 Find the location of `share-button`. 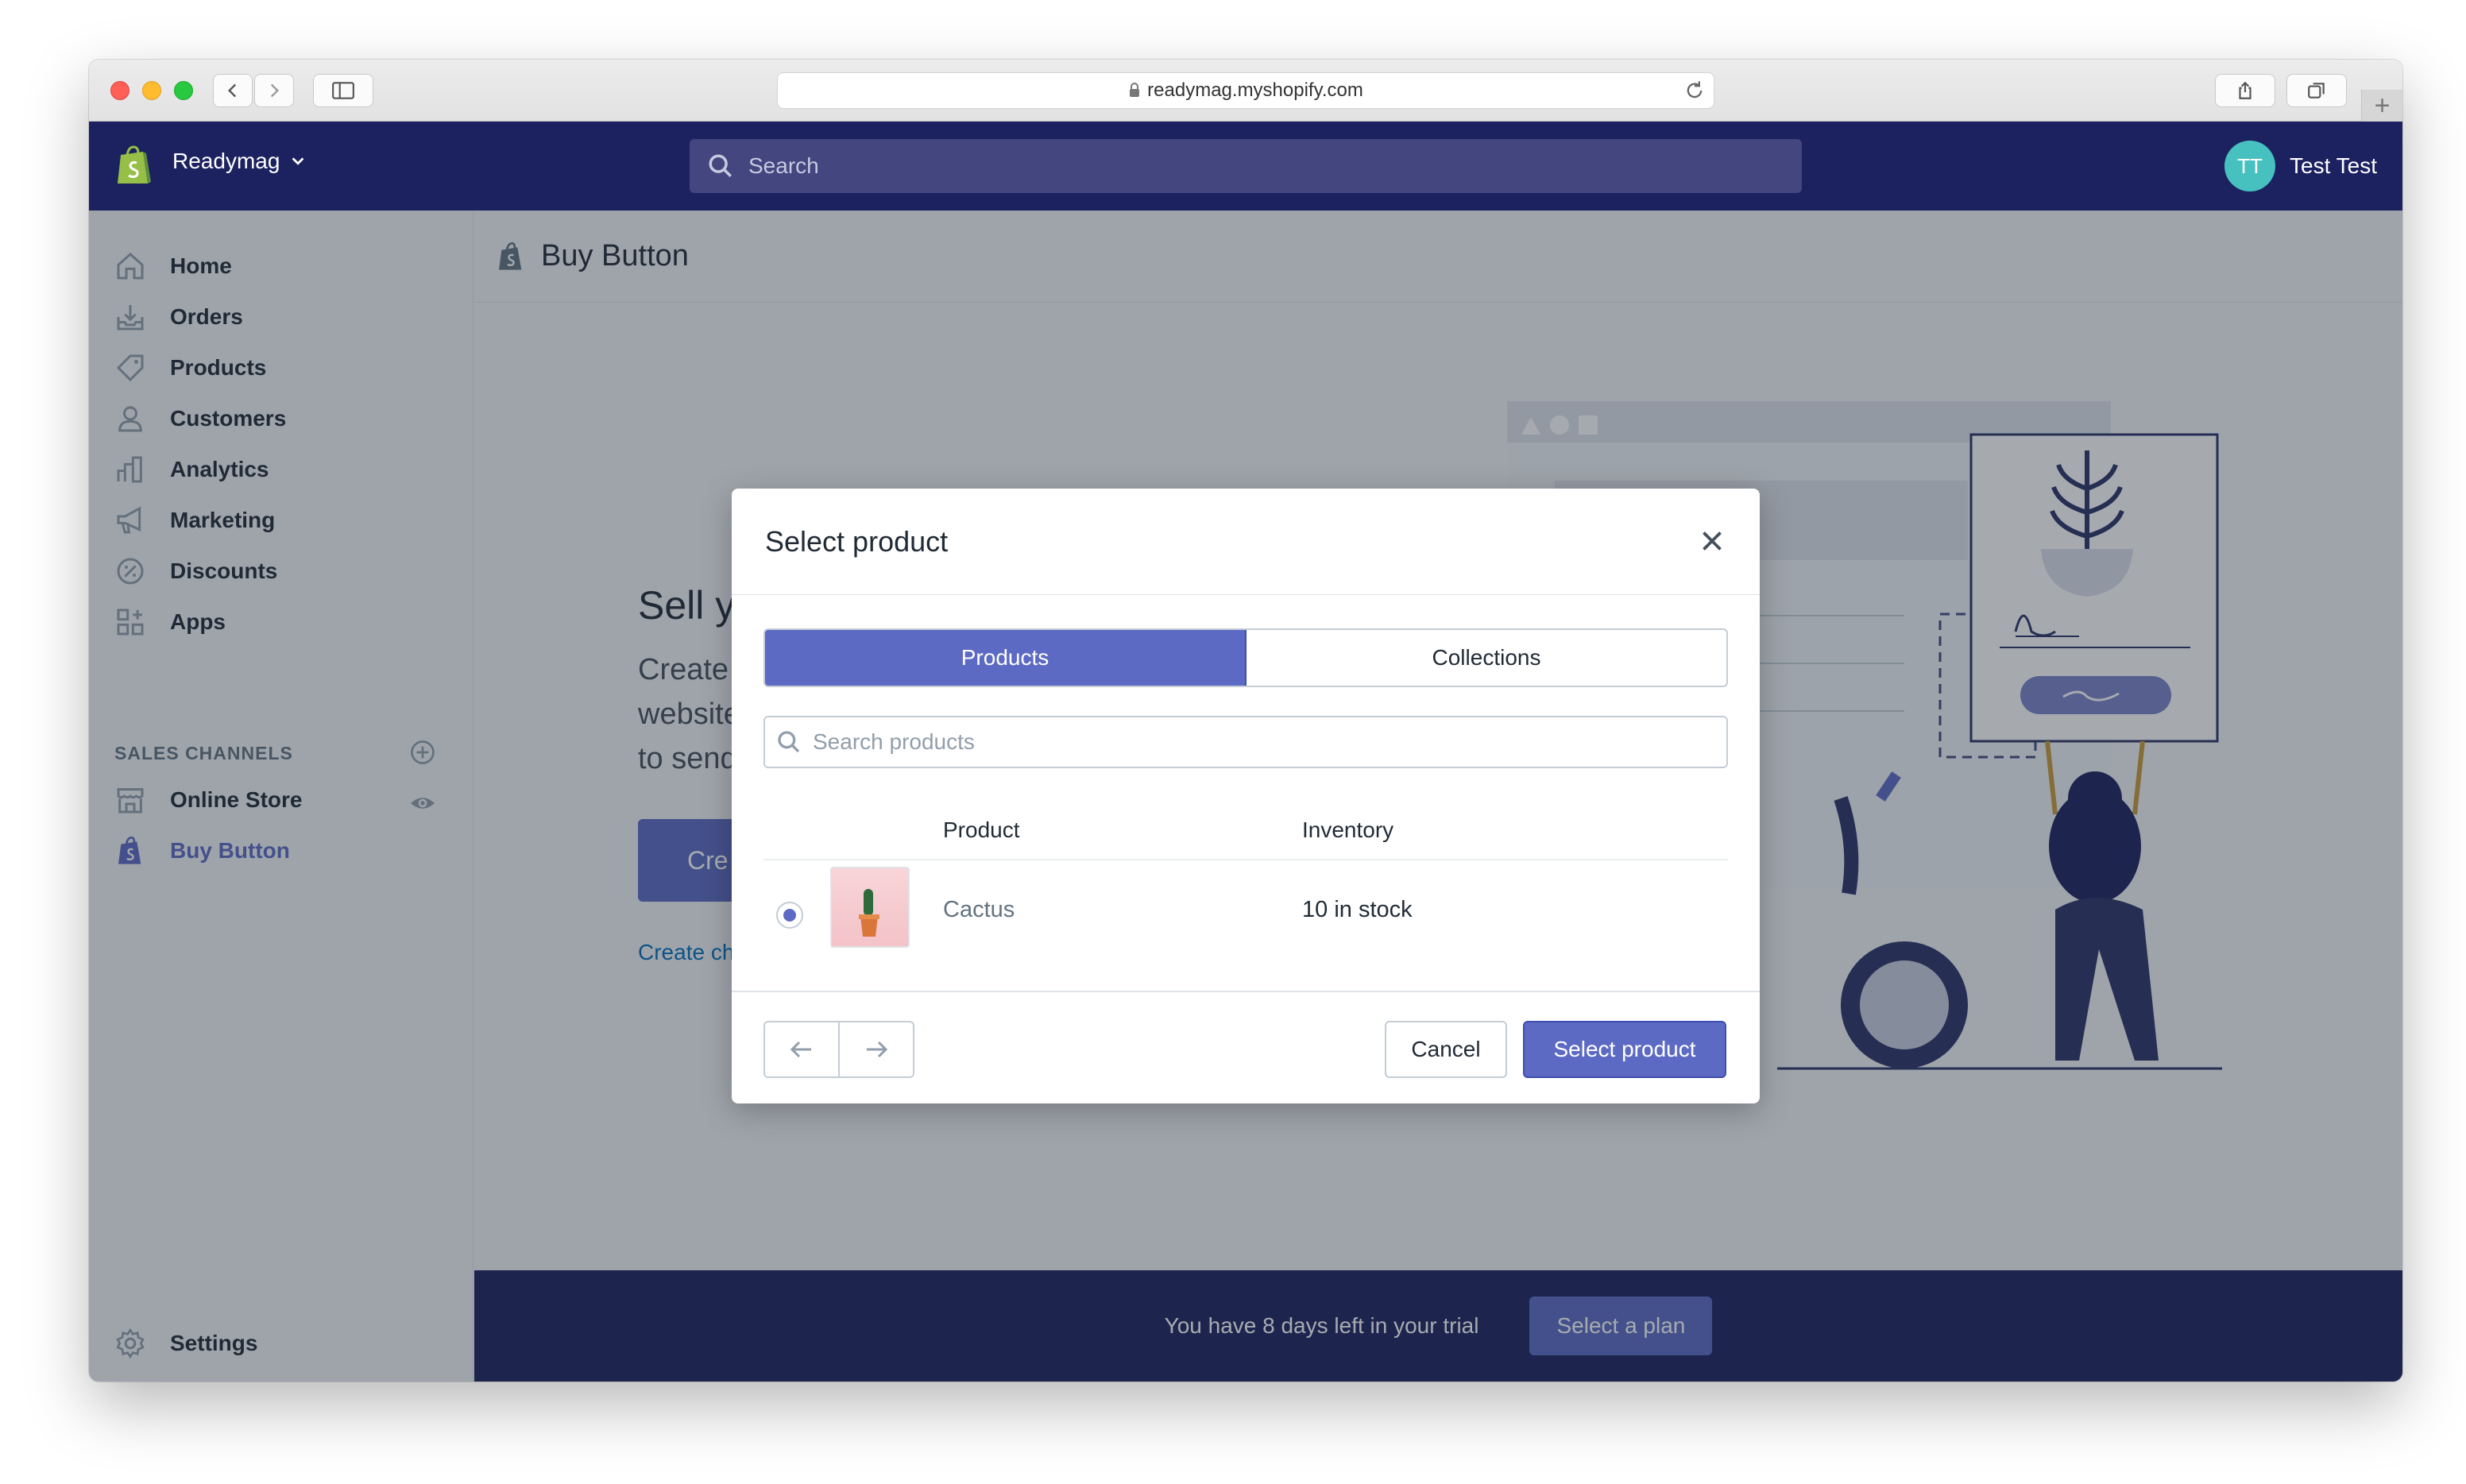

share-button is located at coordinates (2245, 90).